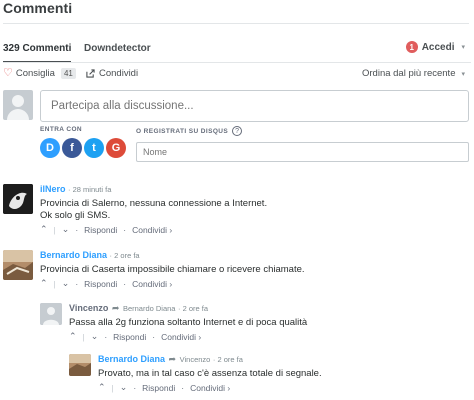 This screenshot has height=400, width=474. I want to click on recommend-label: Consiglia, so click(35, 73).